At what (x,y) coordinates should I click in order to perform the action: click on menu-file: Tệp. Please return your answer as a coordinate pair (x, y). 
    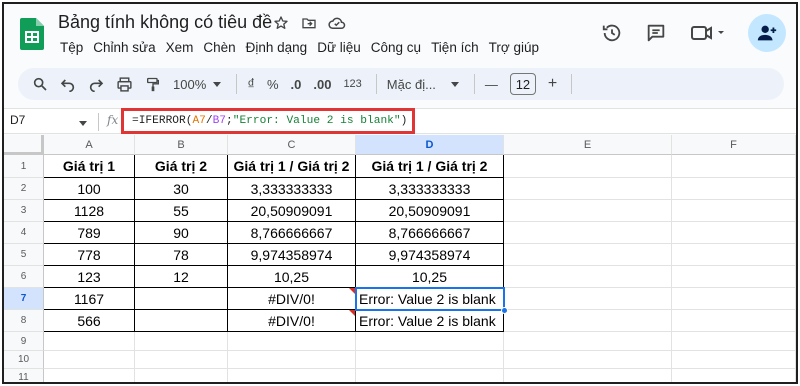
    Looking at the image, I should click on (72, 47).